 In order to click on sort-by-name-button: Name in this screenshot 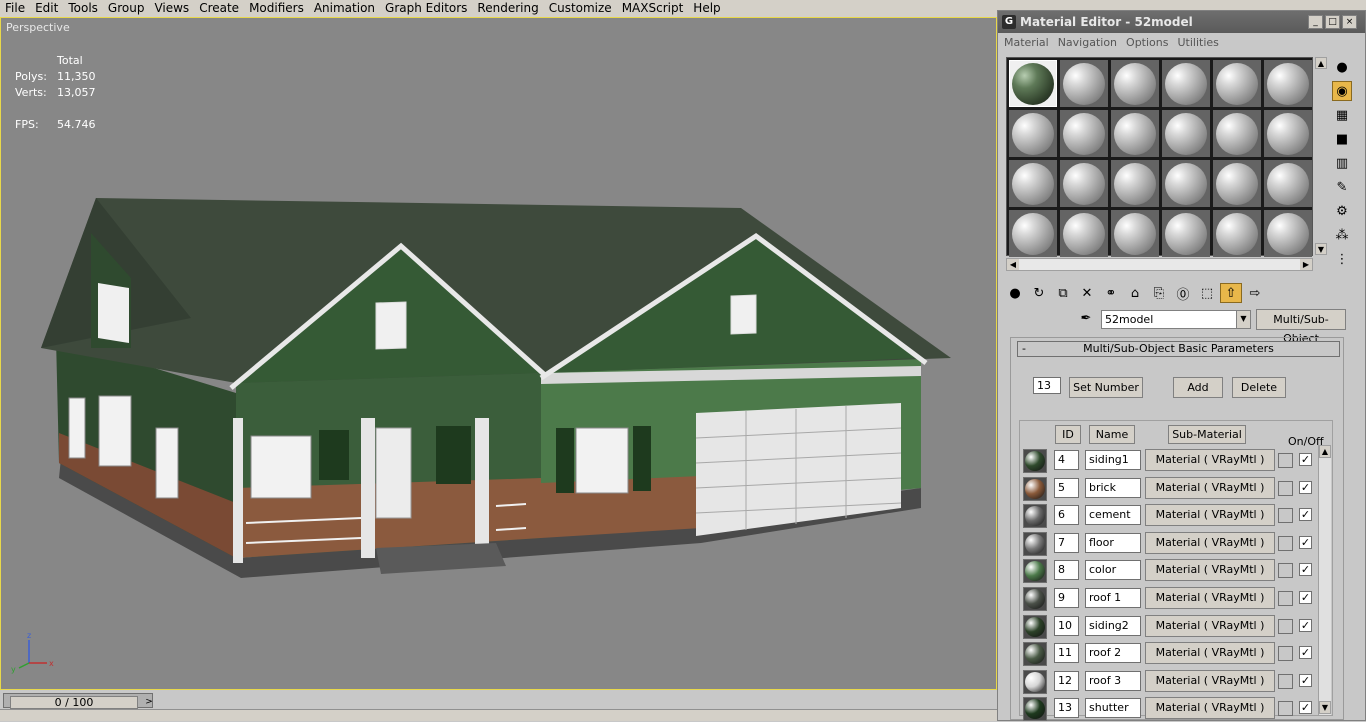, I will do `click(1112, 434)`.